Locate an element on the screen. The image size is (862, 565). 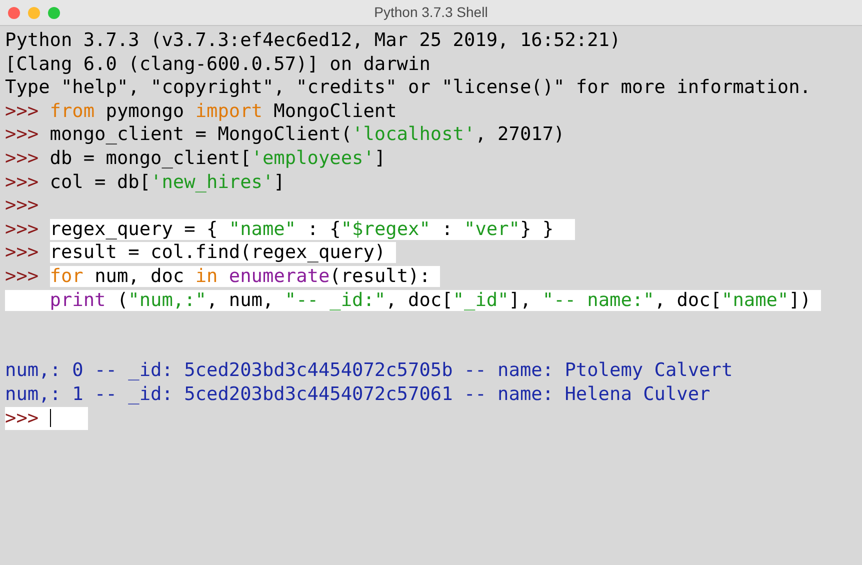
output-line: [Clang 6.0 (clang-600.0.57)] on darwin is located at coordinates (217, 64).